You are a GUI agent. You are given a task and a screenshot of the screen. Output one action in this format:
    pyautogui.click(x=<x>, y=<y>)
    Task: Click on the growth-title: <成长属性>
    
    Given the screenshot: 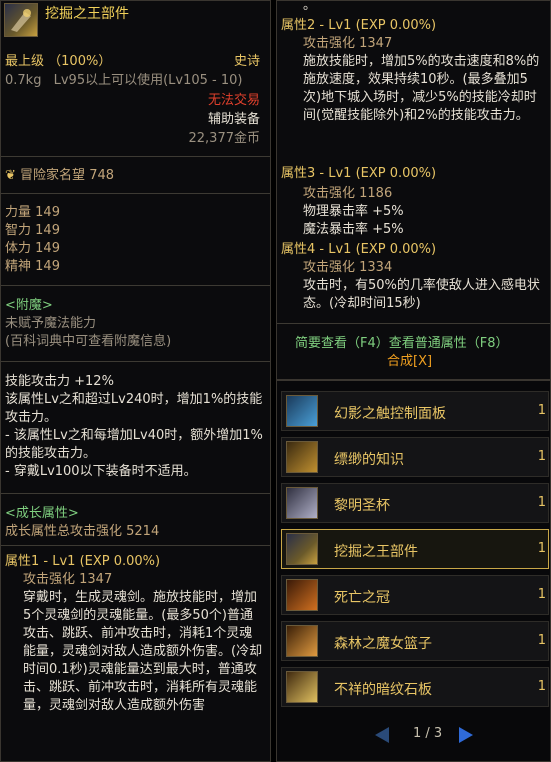 What is the action you would take?
    pyautogui.click(x=42, y=513)
    